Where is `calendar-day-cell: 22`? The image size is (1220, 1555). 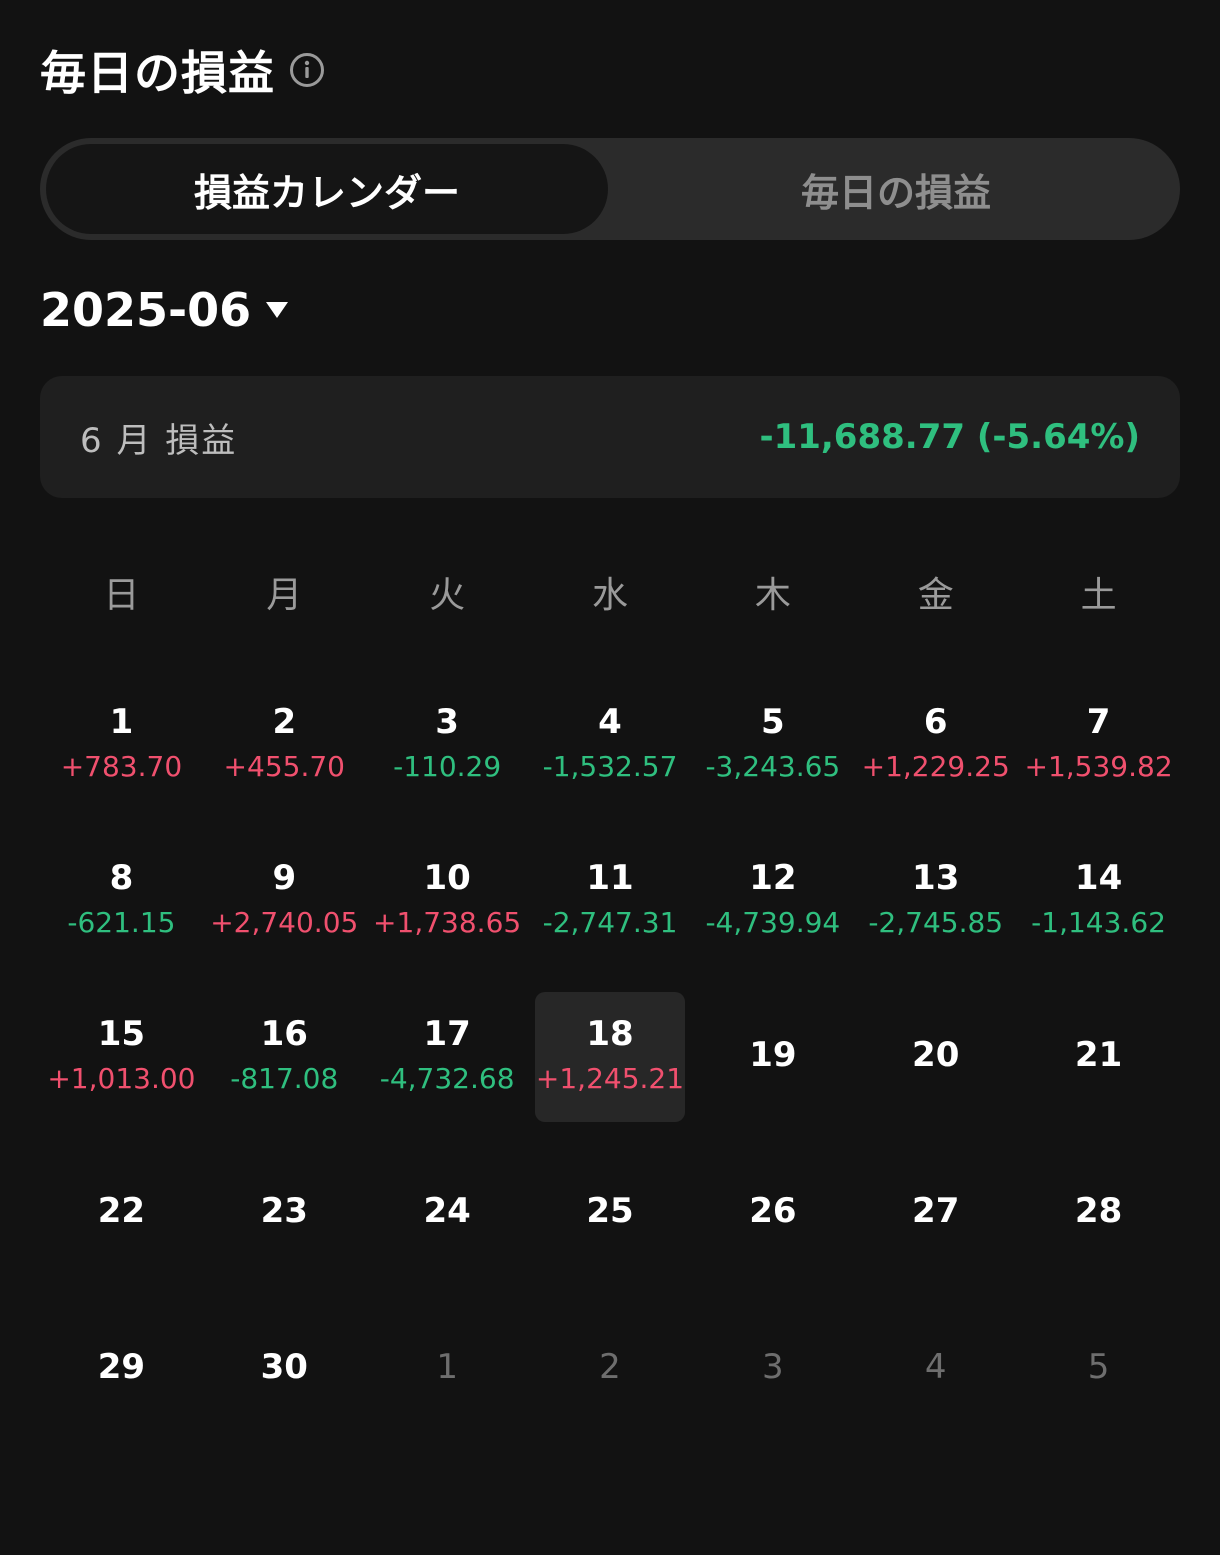
calendar-day-cell: 22 is located at coordinates (121, 1226).